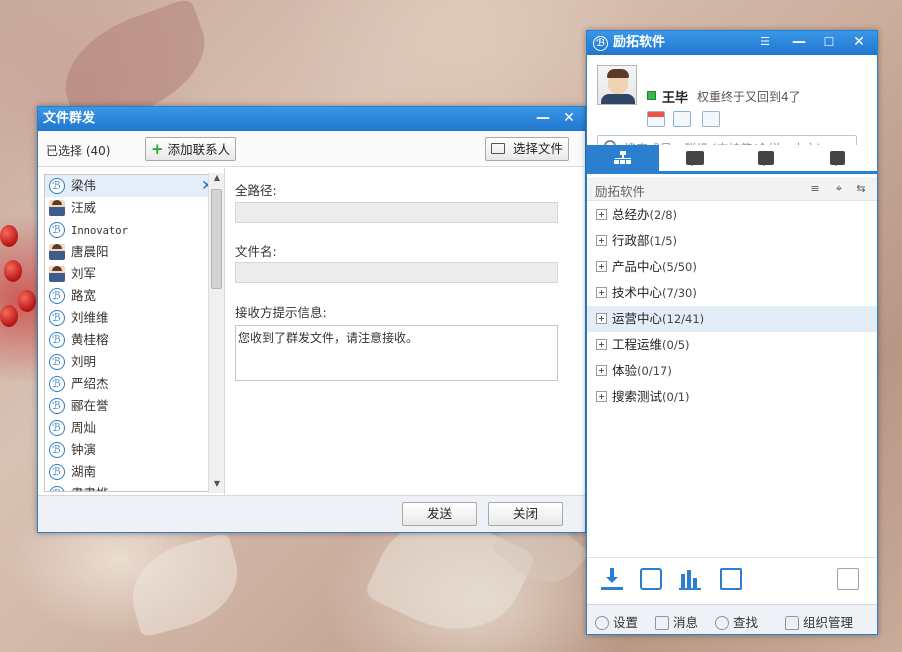 This screenshot has width=902, height=652. What do you see at coordinates (617, 85) in the screenshot?
I see `user-avatar` at bounding box center [617, 85].